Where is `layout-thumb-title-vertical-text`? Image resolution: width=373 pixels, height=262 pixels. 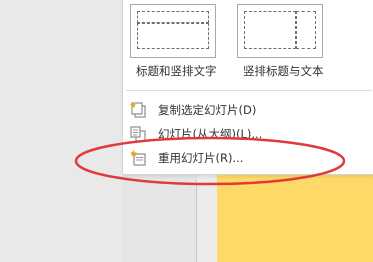 layout-thumb-title-vertical-text is located at coordinates (173, 31).